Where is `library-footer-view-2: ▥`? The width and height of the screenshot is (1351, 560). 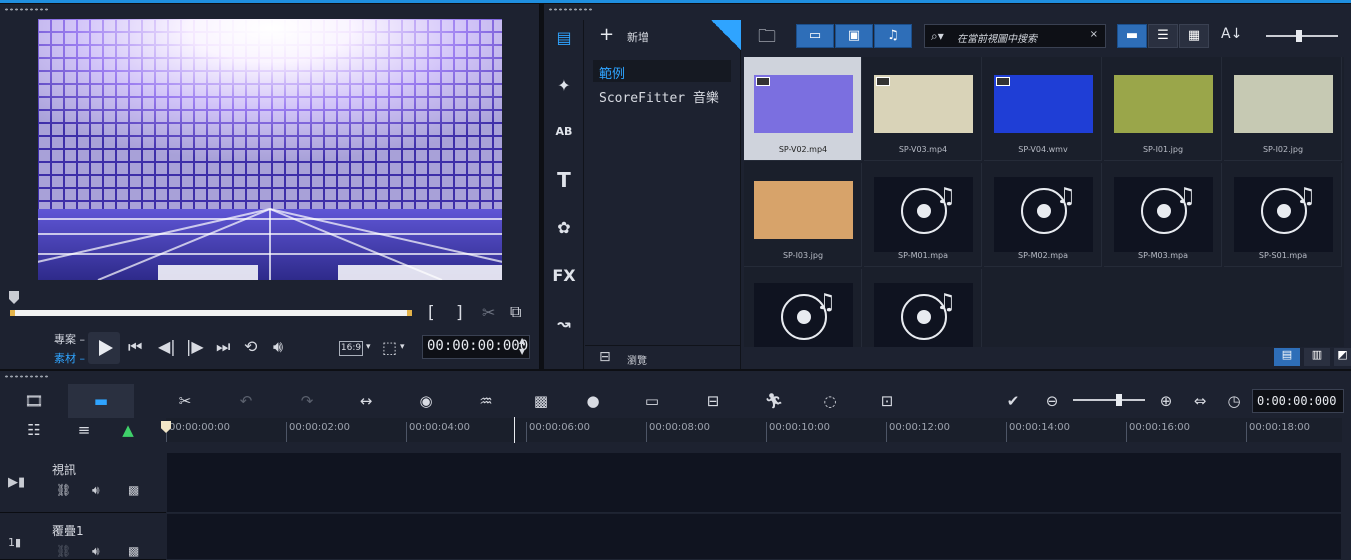 library-footer-view-2: ▥ is located at coordinates (1317, 357).